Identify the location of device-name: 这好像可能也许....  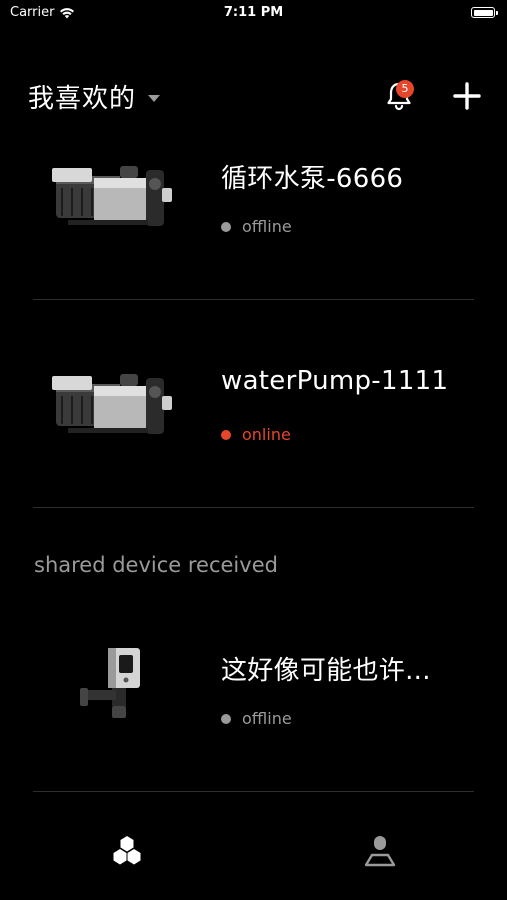
(326, 671).